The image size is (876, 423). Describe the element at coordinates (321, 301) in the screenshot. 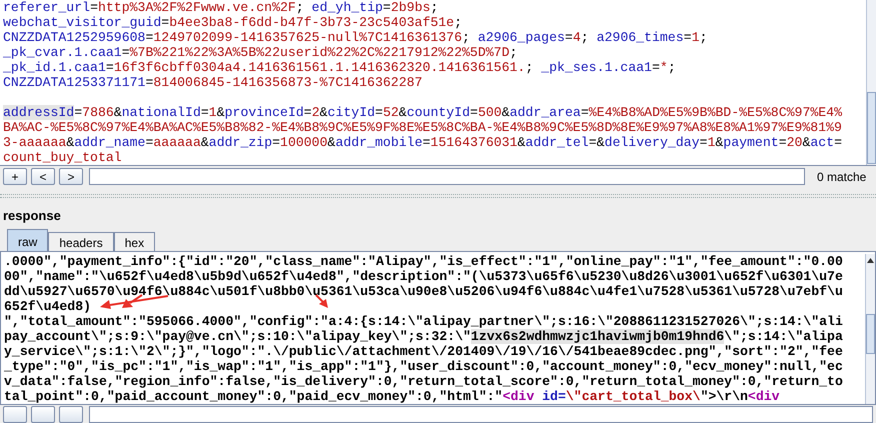

I see `arrow` at that location.